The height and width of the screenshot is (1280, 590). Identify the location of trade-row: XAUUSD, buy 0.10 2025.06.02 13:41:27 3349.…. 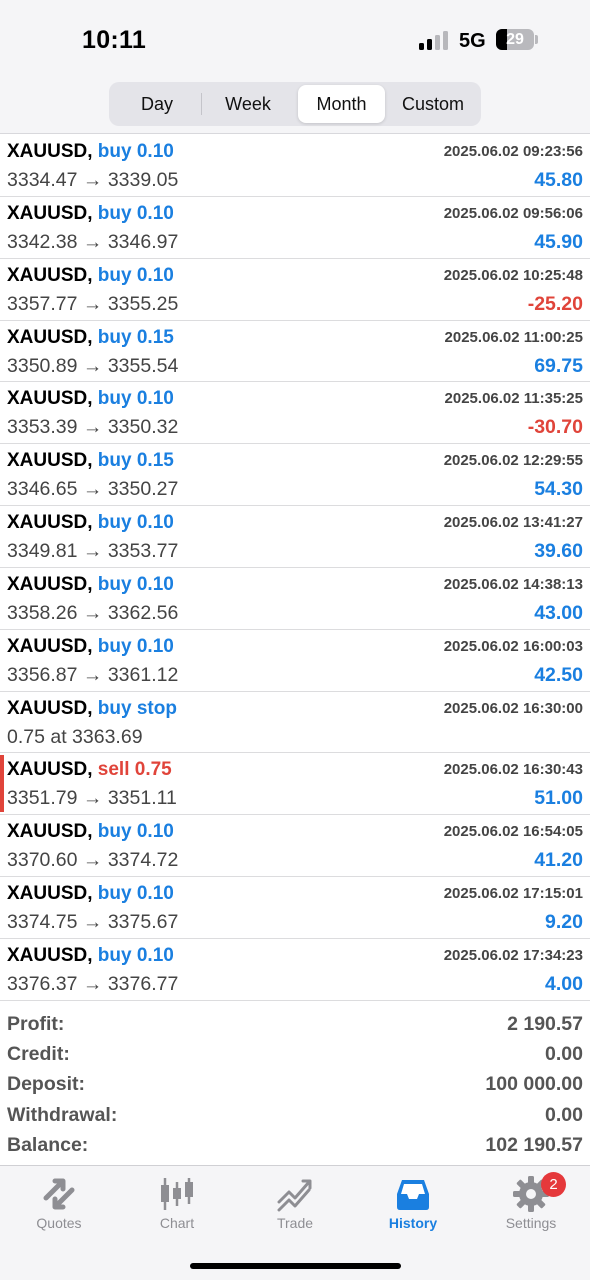
(295, 537).